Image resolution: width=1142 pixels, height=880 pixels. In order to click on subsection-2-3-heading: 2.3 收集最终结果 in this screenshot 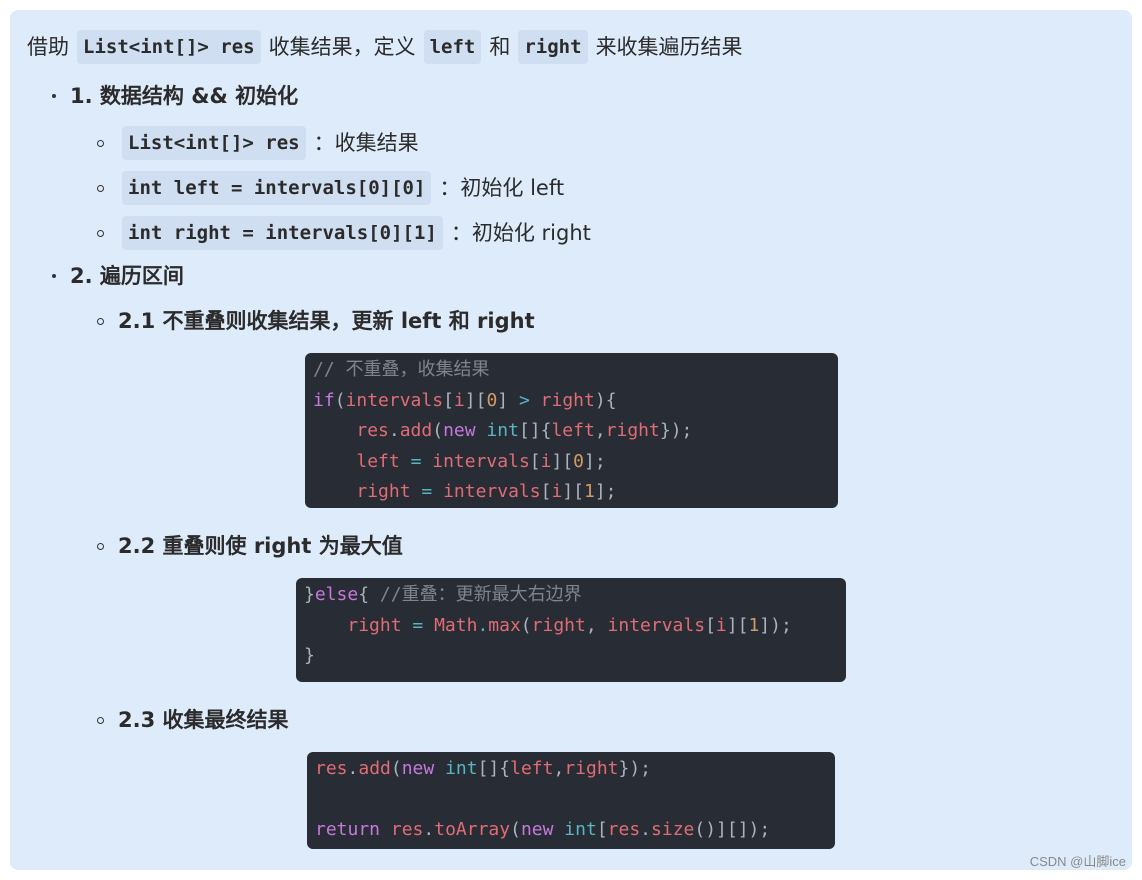, I will do `click(193, 720)`.